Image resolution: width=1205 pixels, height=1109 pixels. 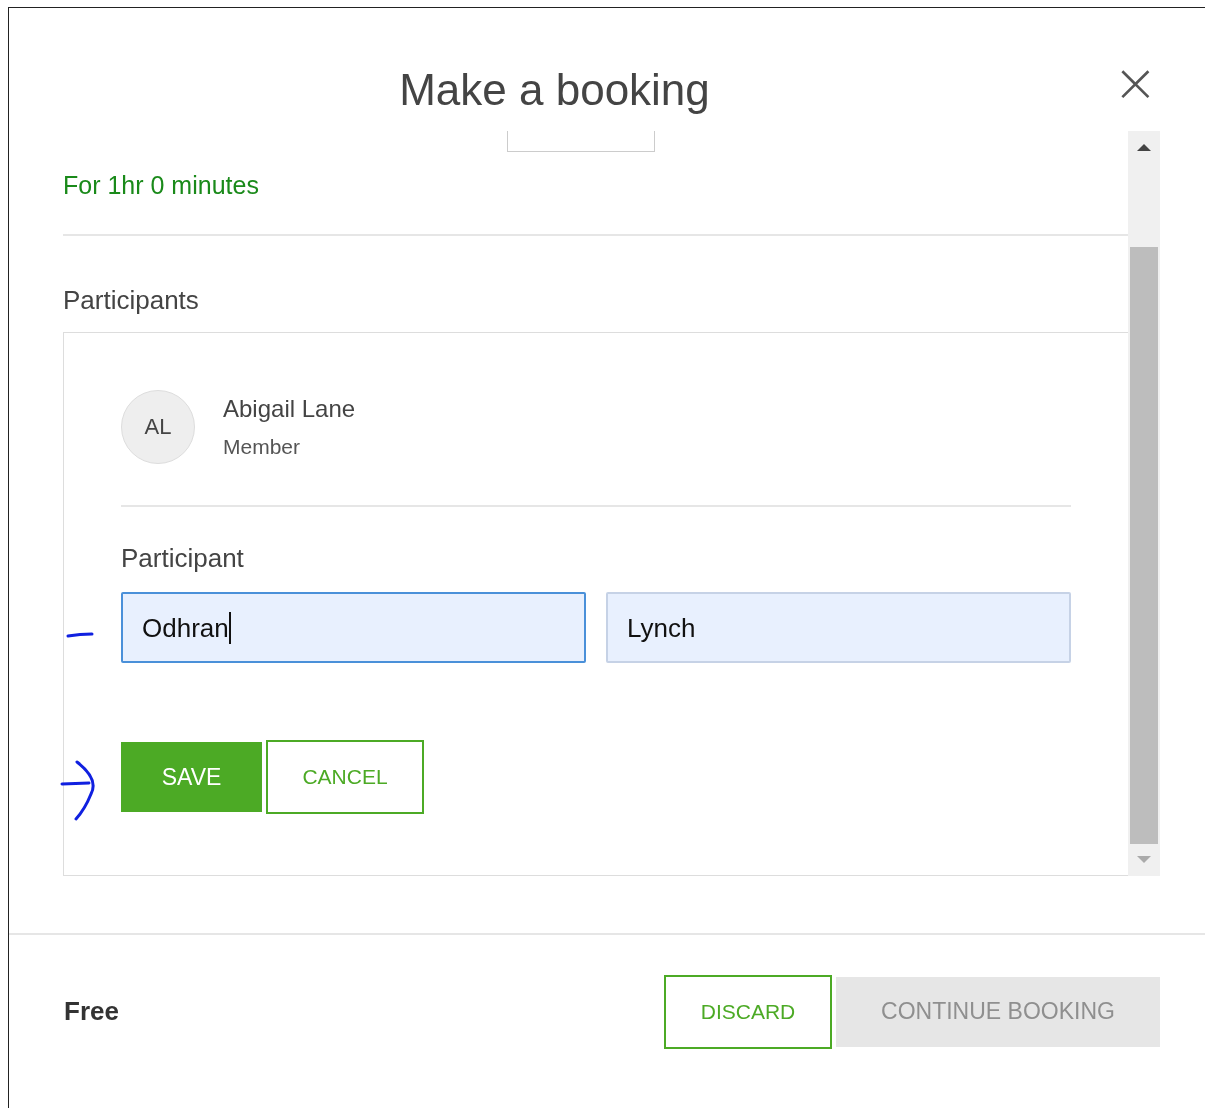 What do you see at coordinates (161, 185) in the screenshot?
I see `duration-text: For 1hr 0 minutes` at bounding box center [161, 185].